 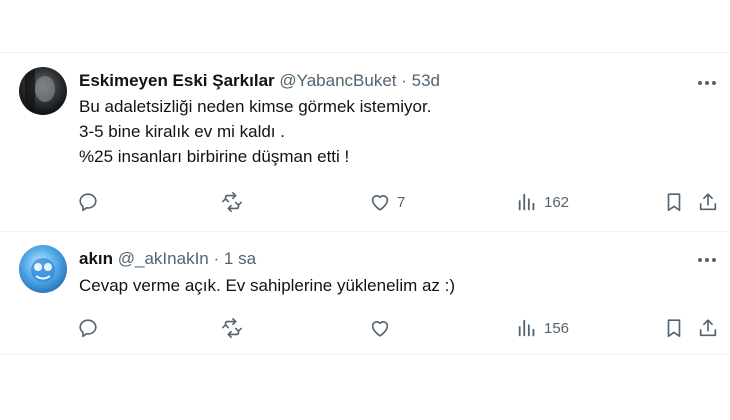 What do you see at coordinates (557, 202) in the screenshot?
I see `views-count: 162` at bounding box center [557, 202].